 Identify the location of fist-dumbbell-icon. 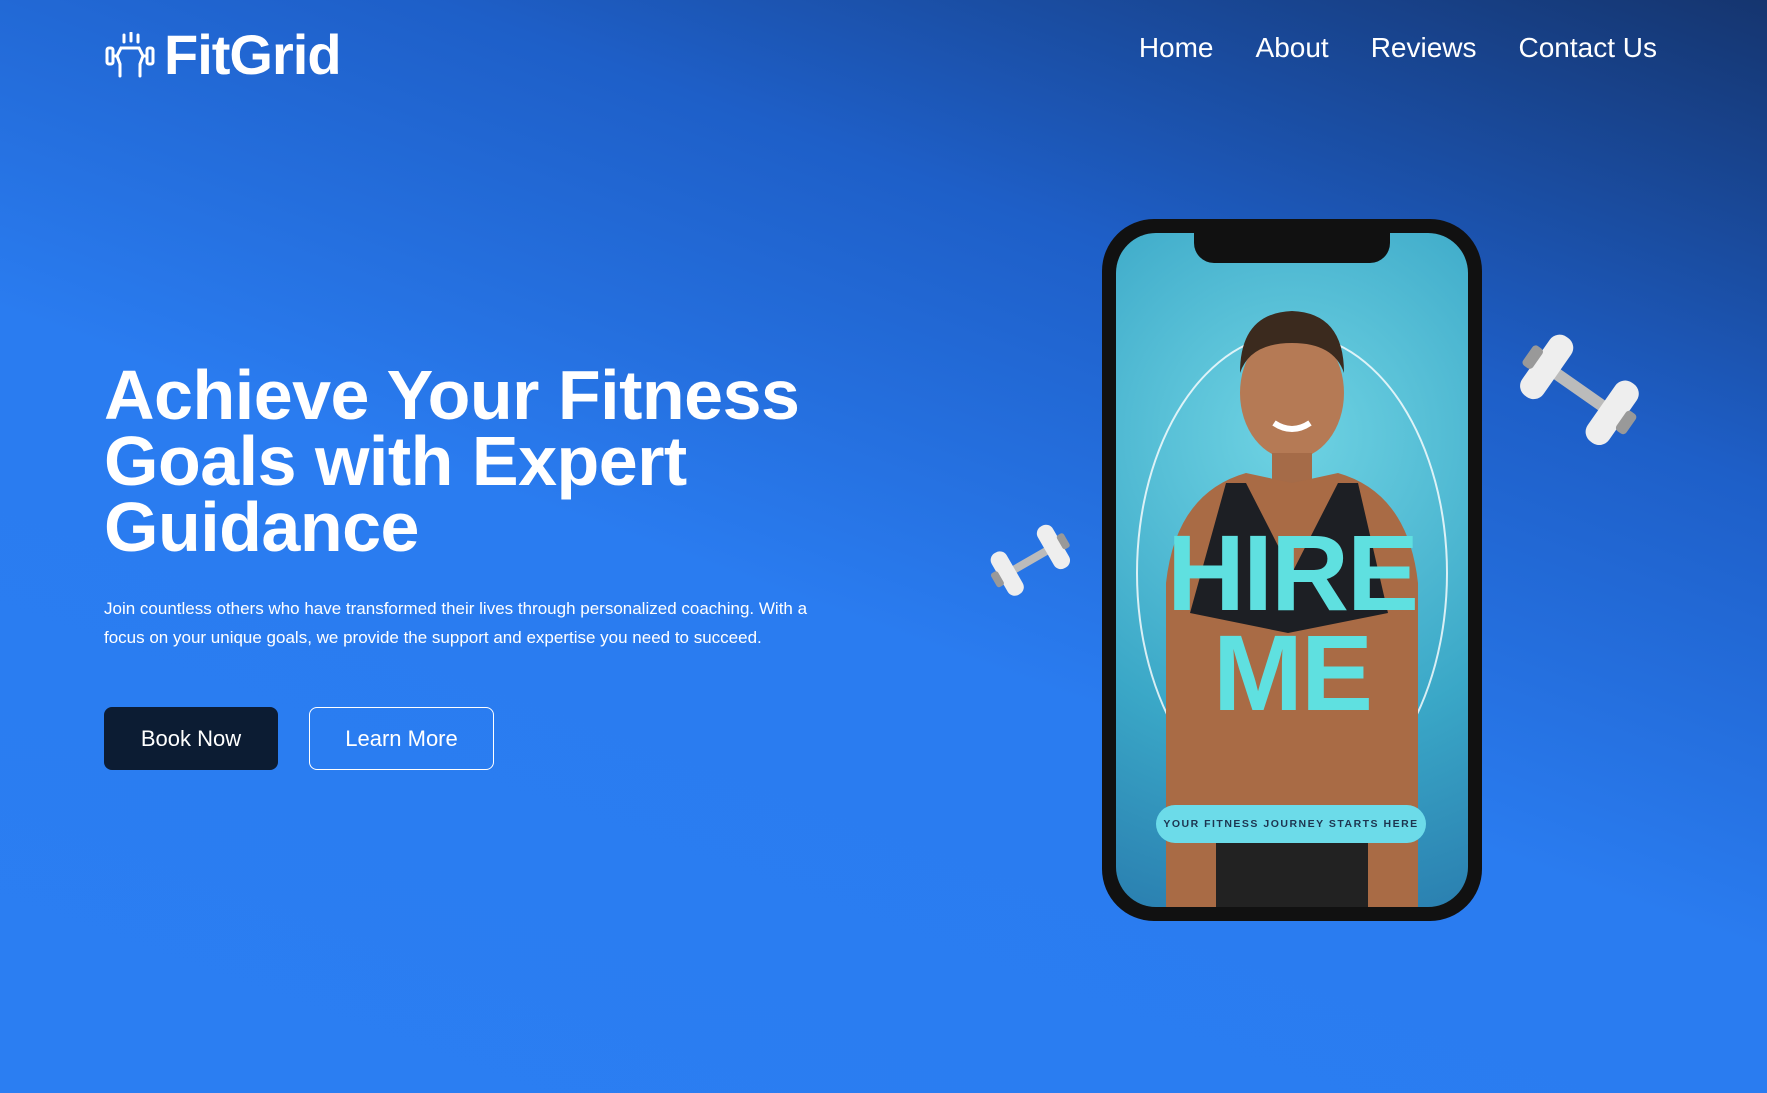
(130, 54).